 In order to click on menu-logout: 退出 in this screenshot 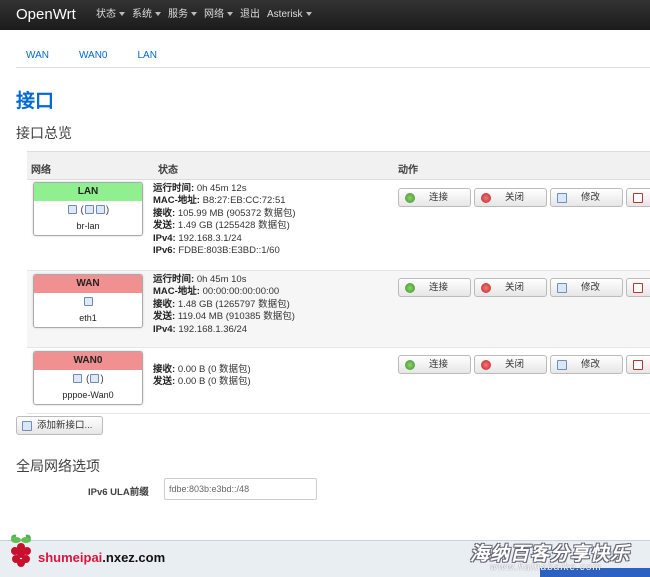, I will do `click(253, 15)`.